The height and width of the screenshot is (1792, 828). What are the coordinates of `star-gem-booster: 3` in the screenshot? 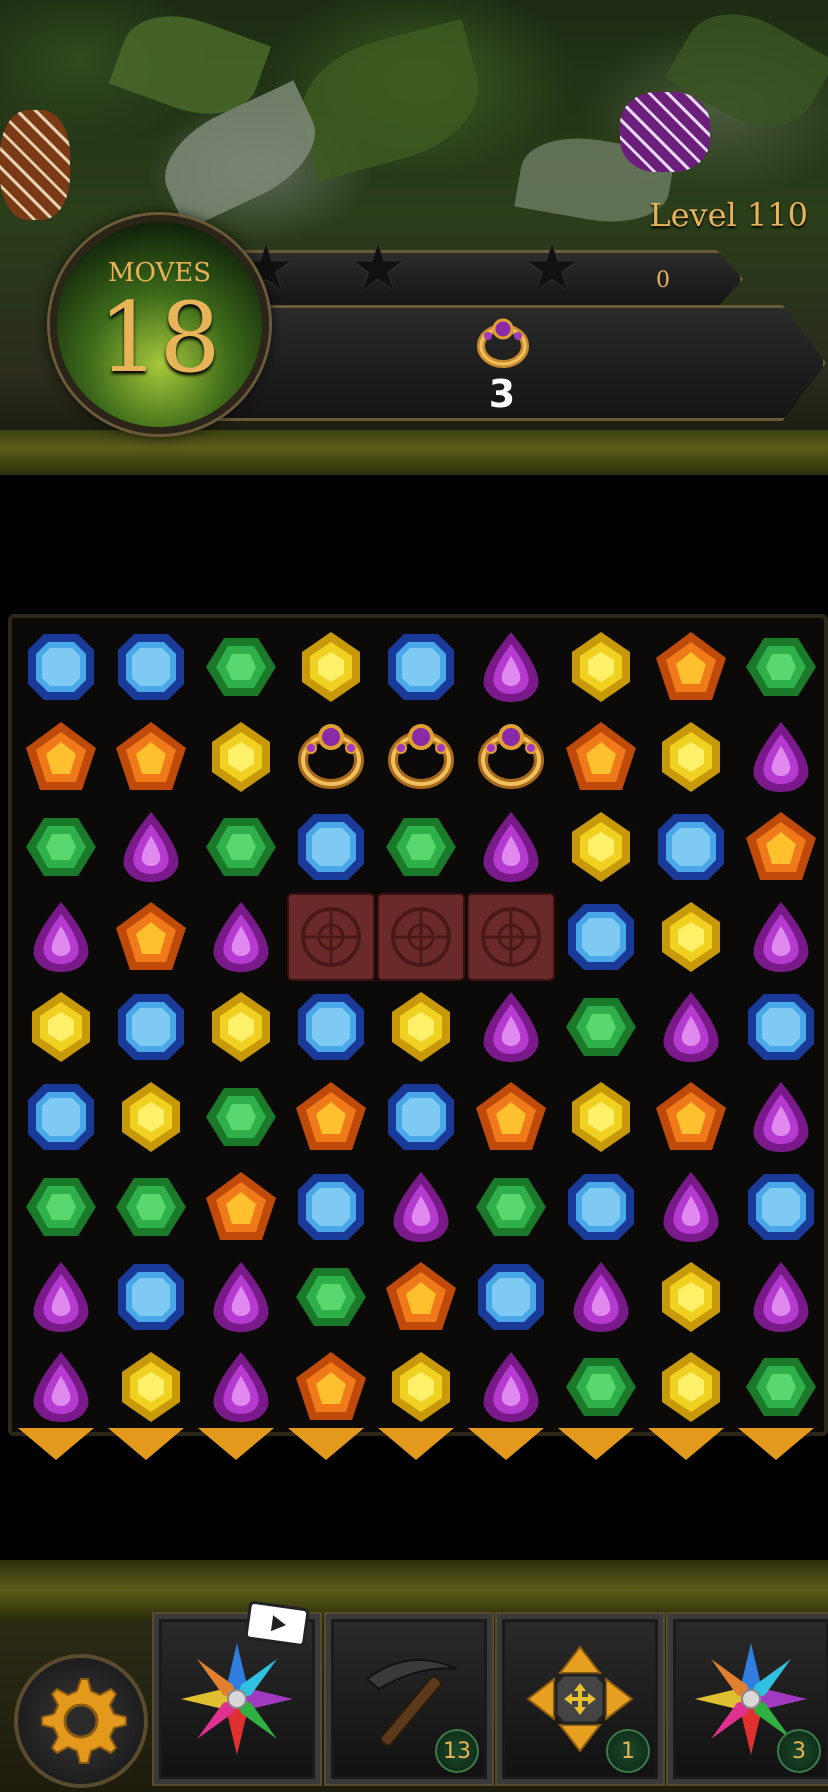 It's located at (748, 1699).